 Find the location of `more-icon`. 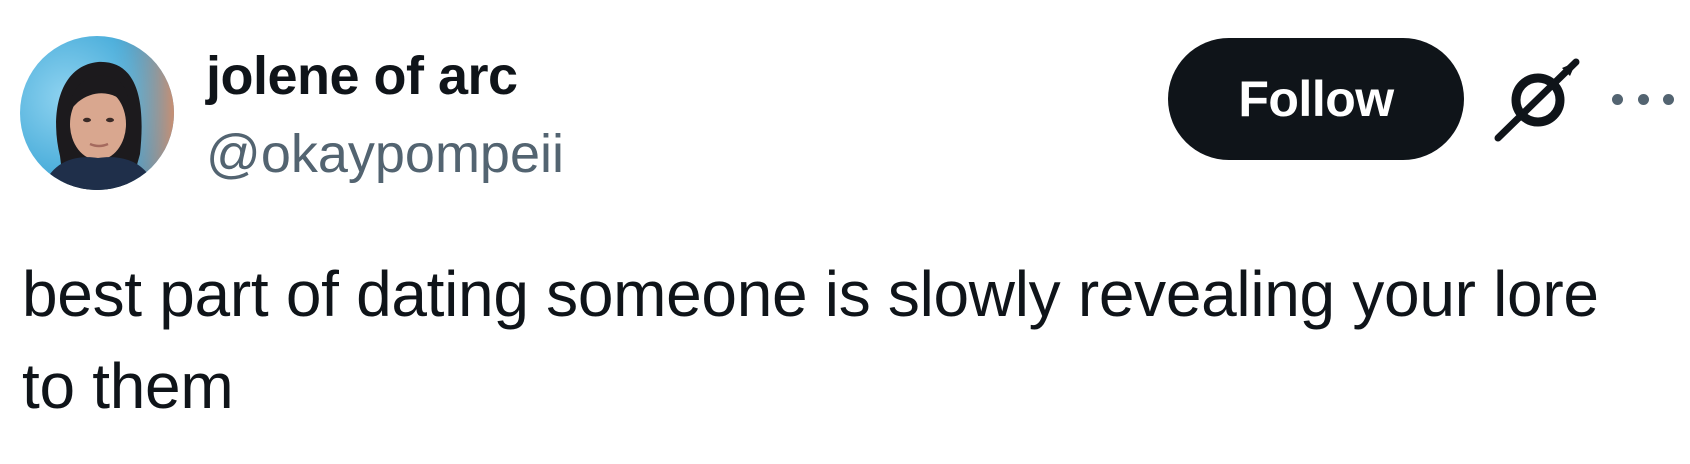

more-icon is located at coordinates (1643, 99).